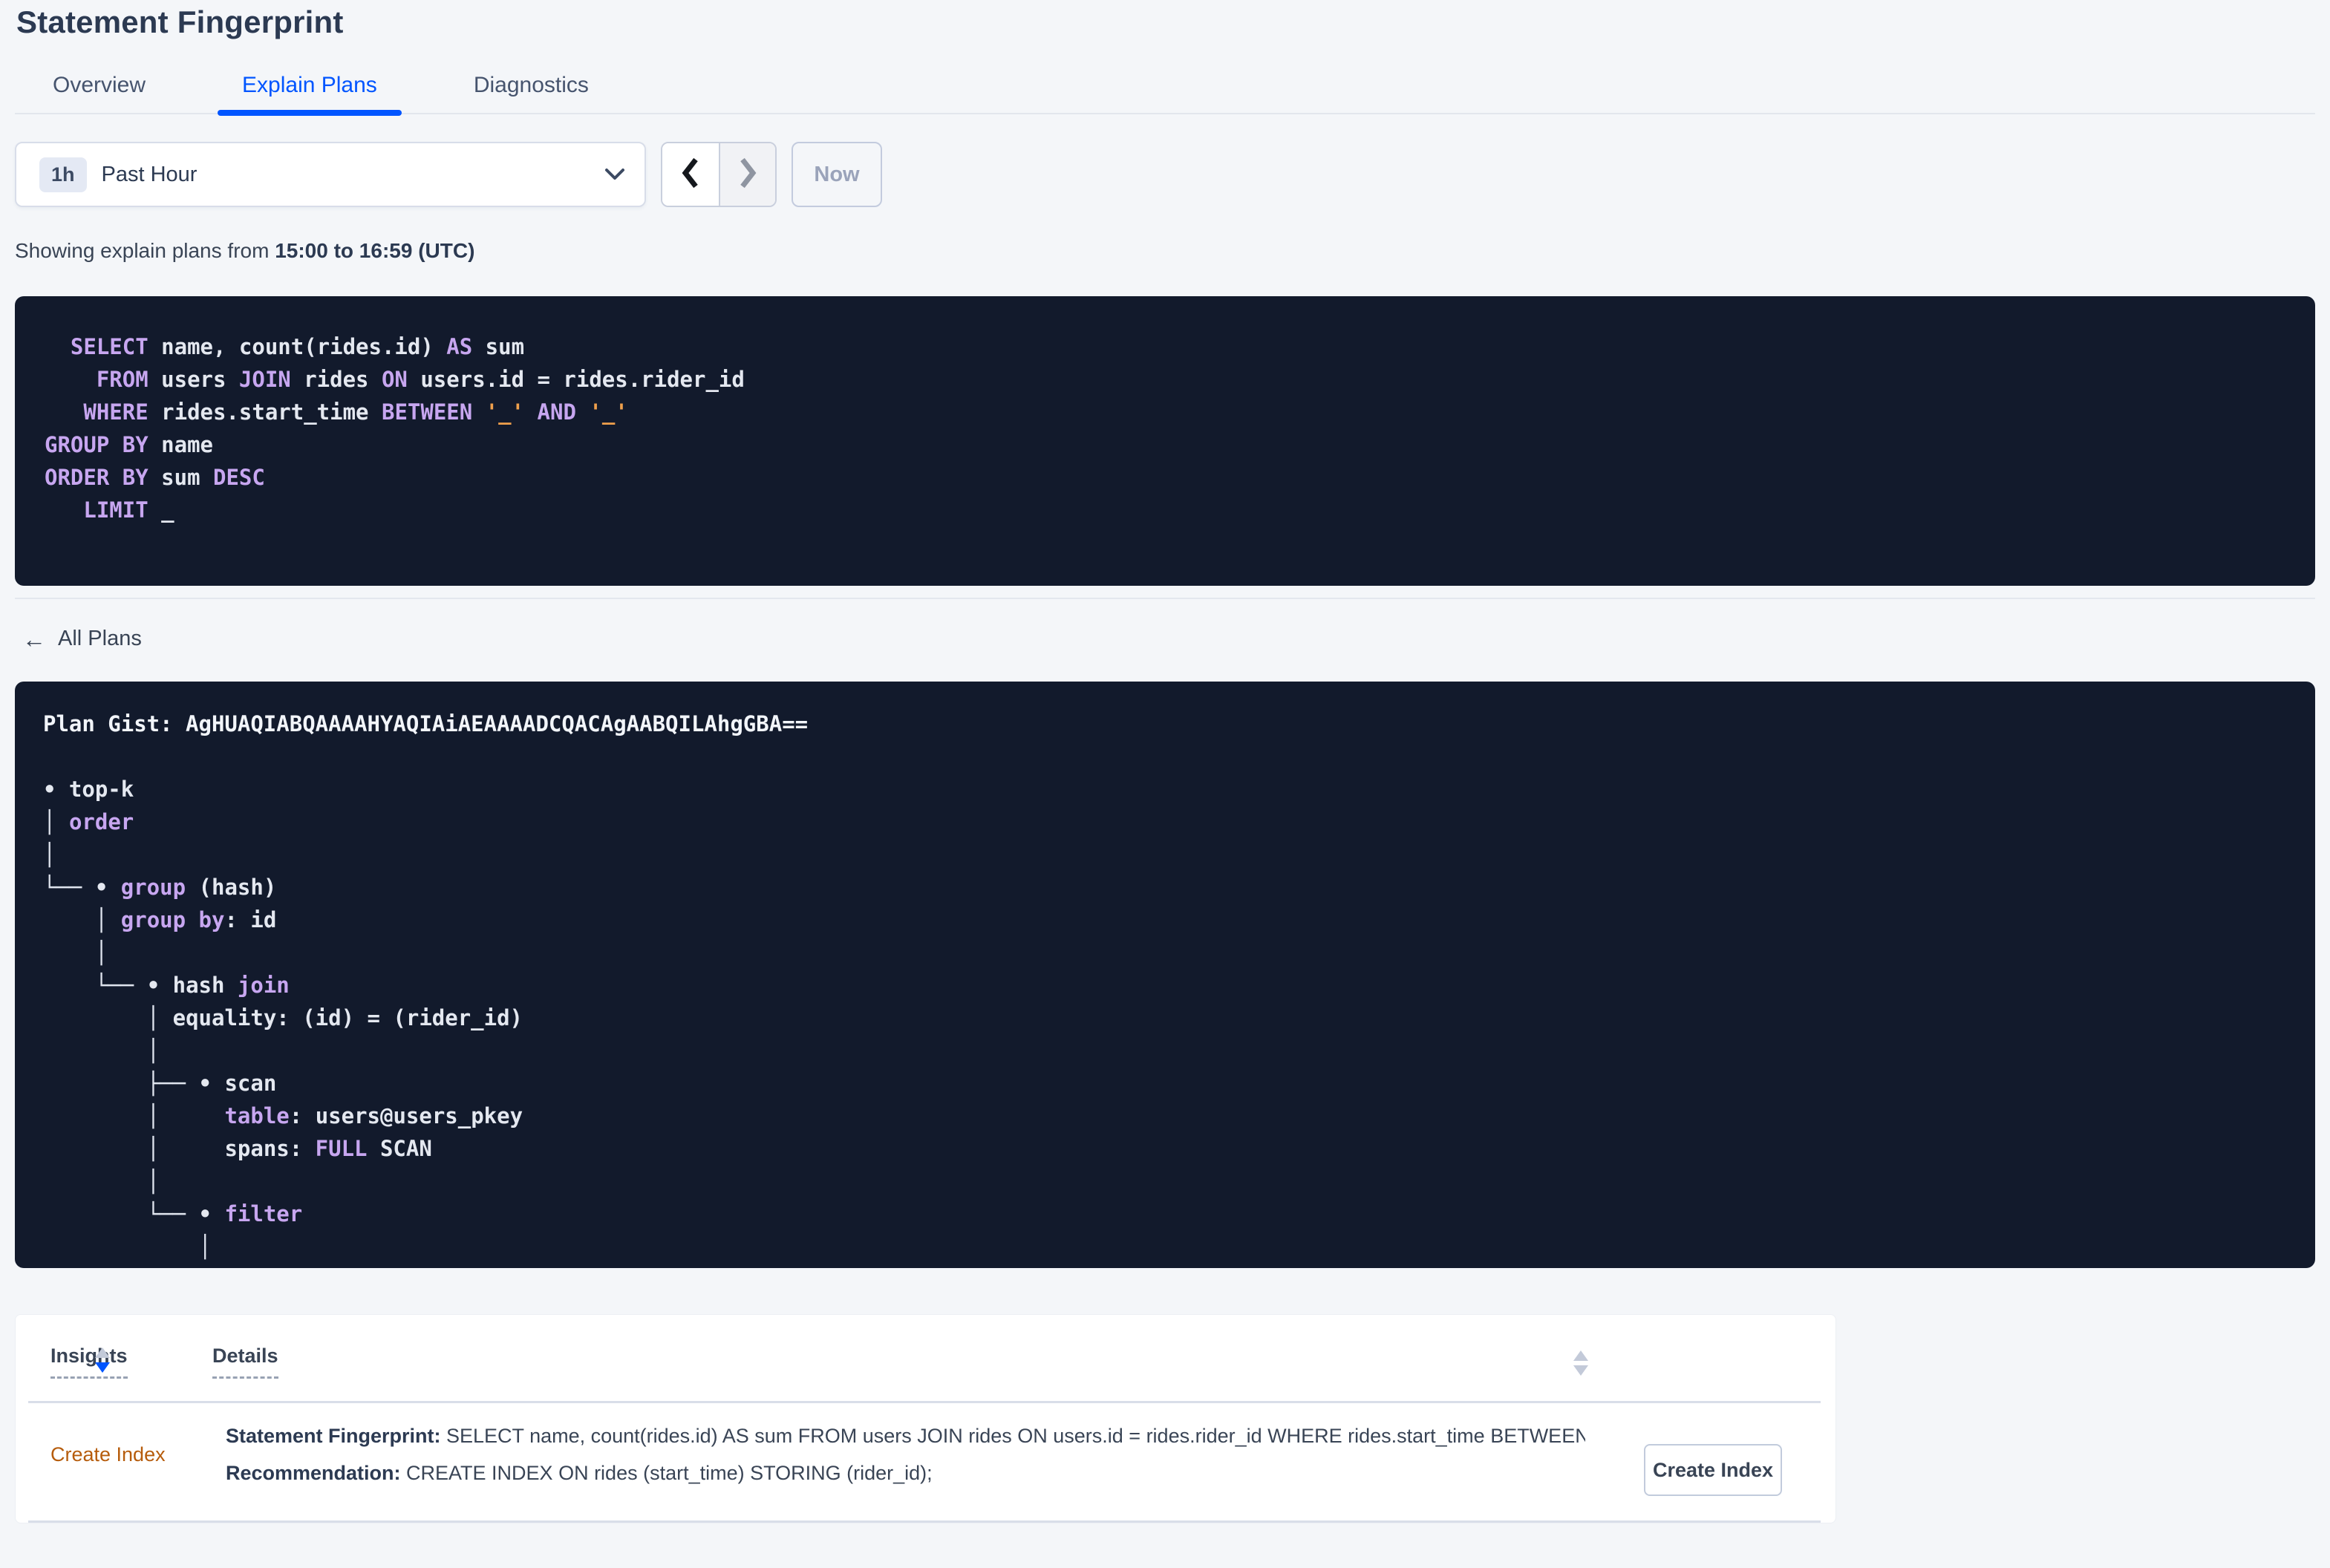  Describe the element at coordinates (63, 174) in the screenshot. I see `time-range-badge: 1h` at that location.